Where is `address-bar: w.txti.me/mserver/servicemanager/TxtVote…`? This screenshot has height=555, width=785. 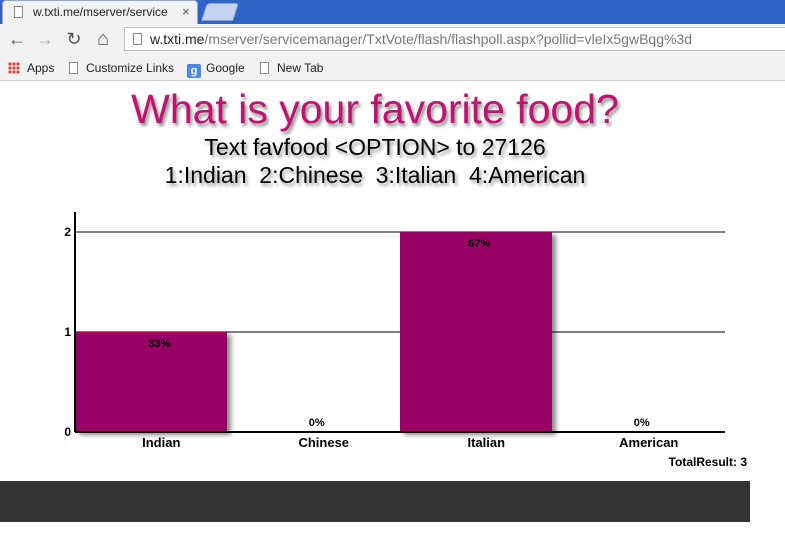
address-bar: w.txti.me/mserver/servicemanager/TxtVote… is located at coordinates (454, 39).